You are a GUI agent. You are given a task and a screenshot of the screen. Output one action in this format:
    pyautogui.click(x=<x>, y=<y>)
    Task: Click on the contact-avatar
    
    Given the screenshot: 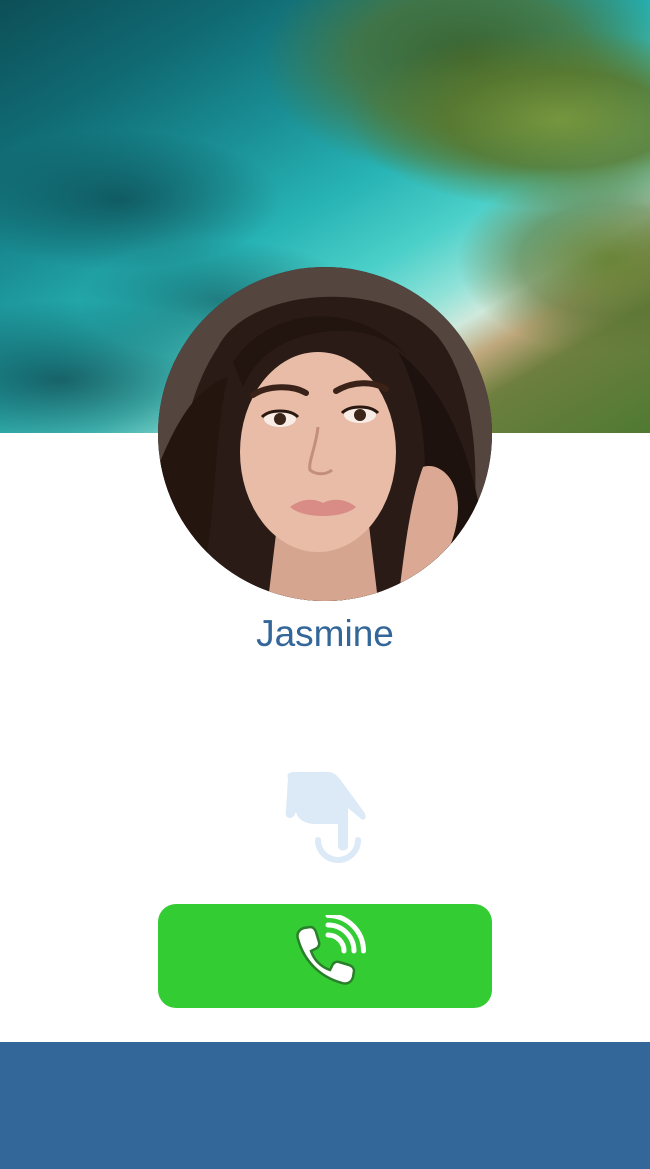 What is the action you would take?
    pyautogui.click(x=325, y=434)
    